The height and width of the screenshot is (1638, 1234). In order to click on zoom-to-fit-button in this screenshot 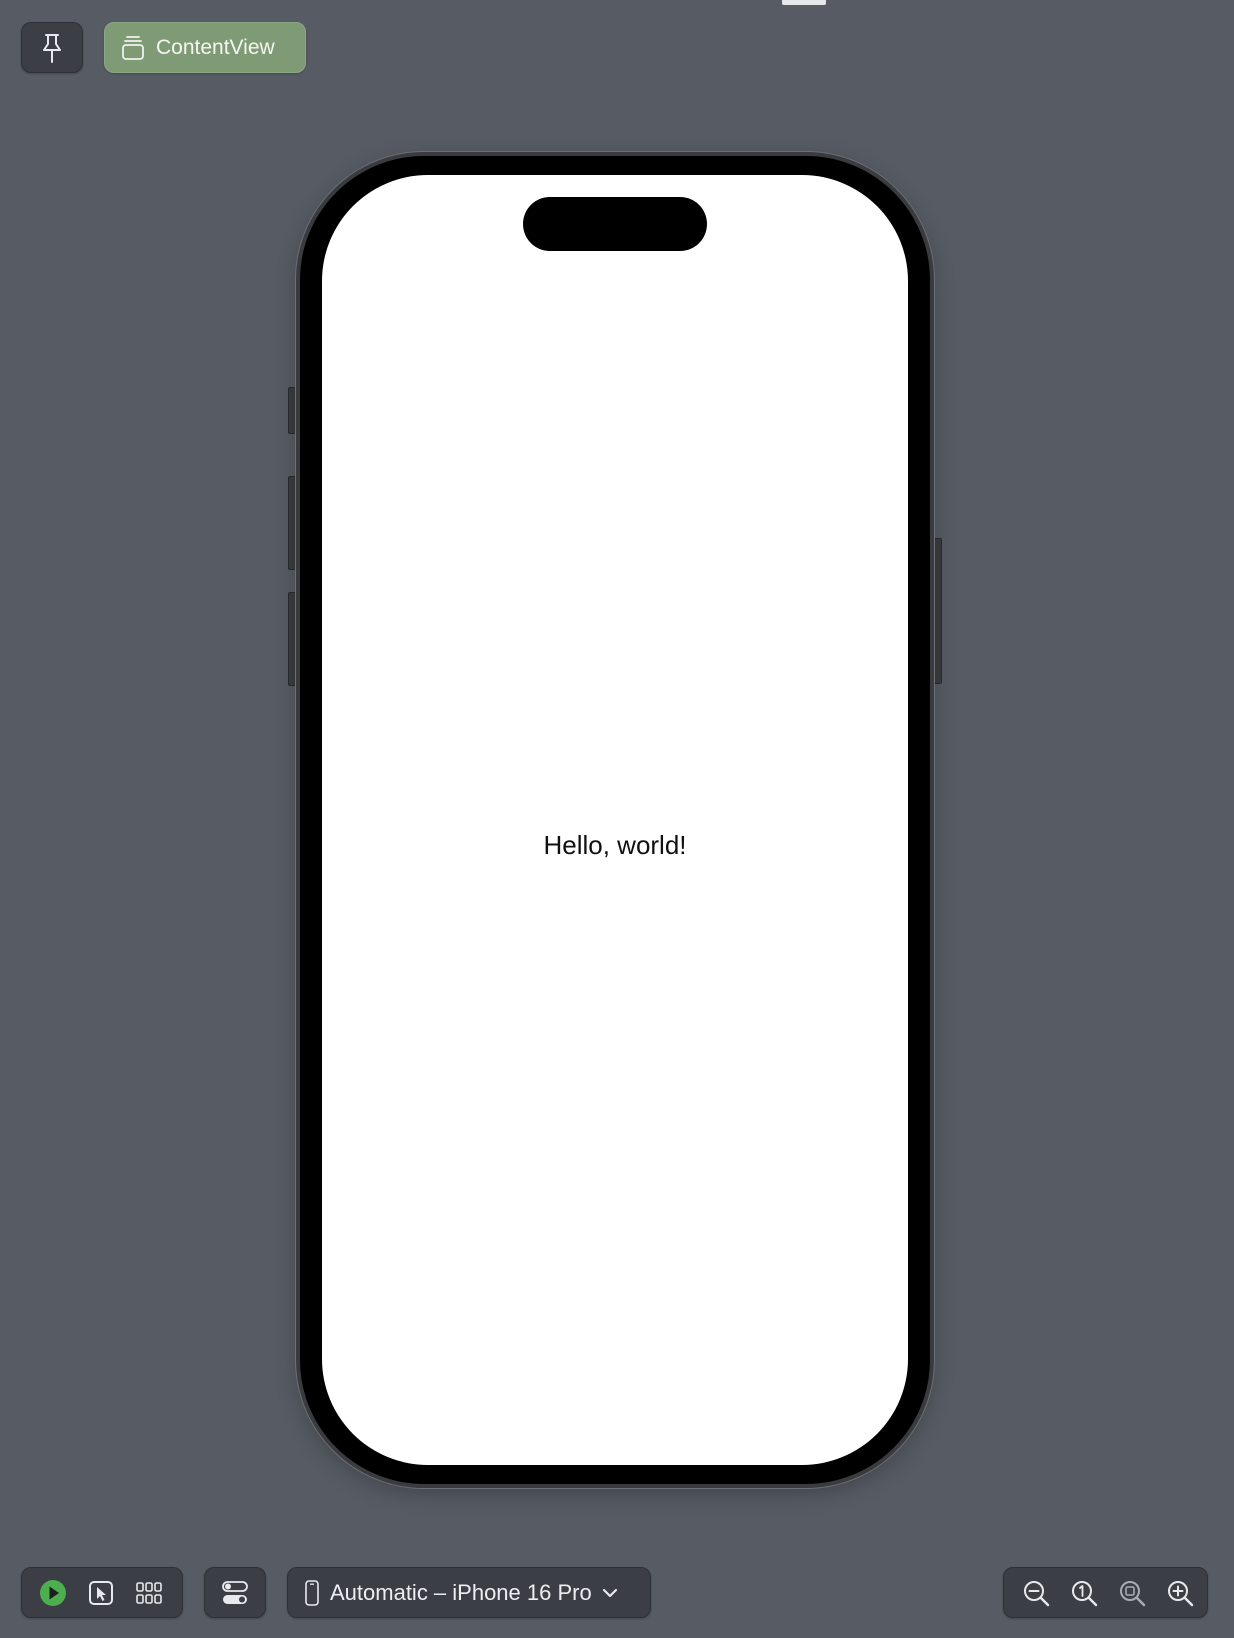, I will do `click(1132, 1593)`.